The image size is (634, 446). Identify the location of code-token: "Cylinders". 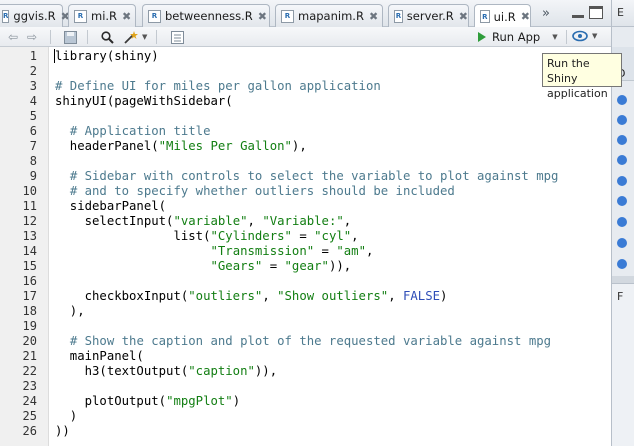
(251, 236).